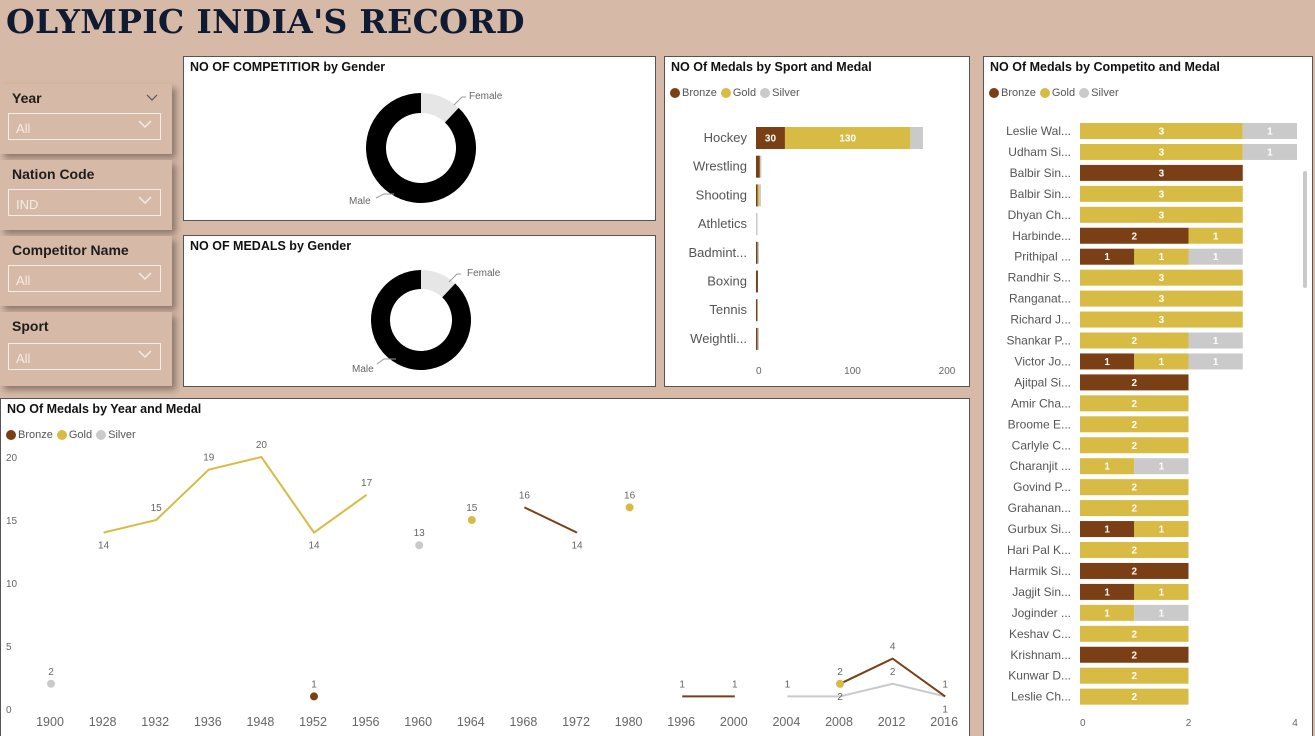 This screenshot has height=736, width=1315. I want to click on bronze-line, so click(550, 520).